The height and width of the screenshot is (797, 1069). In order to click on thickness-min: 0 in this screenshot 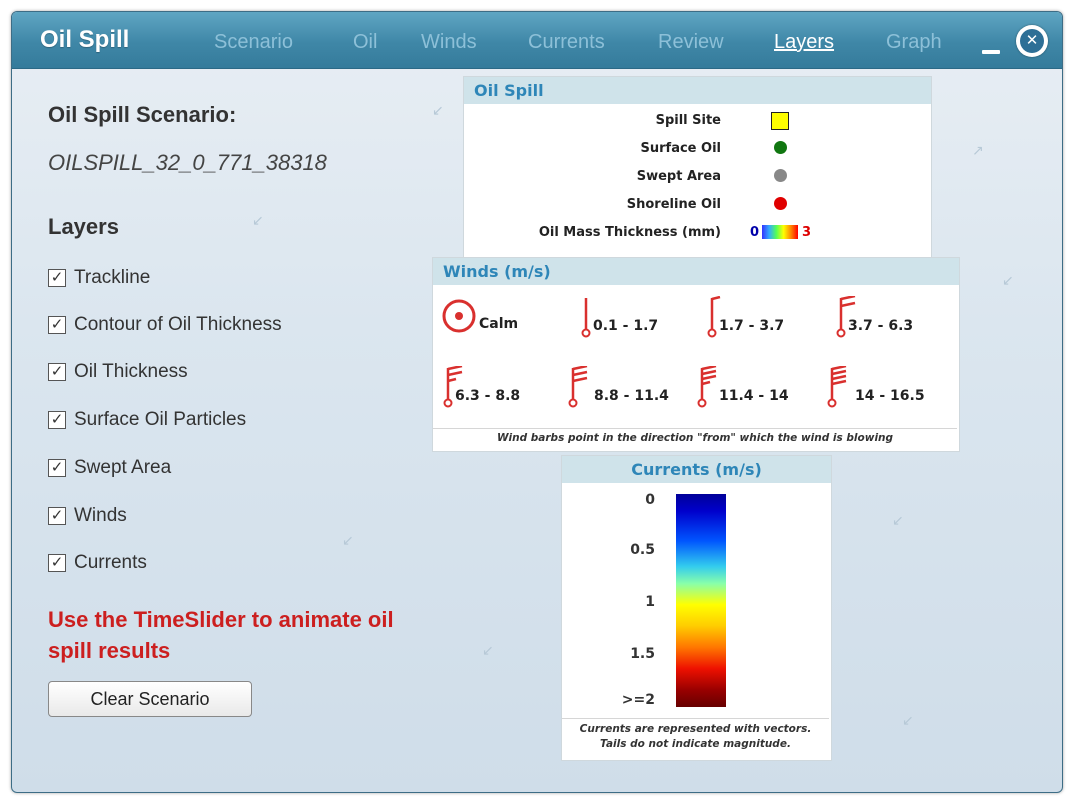, I will do `click(755, 232)`.